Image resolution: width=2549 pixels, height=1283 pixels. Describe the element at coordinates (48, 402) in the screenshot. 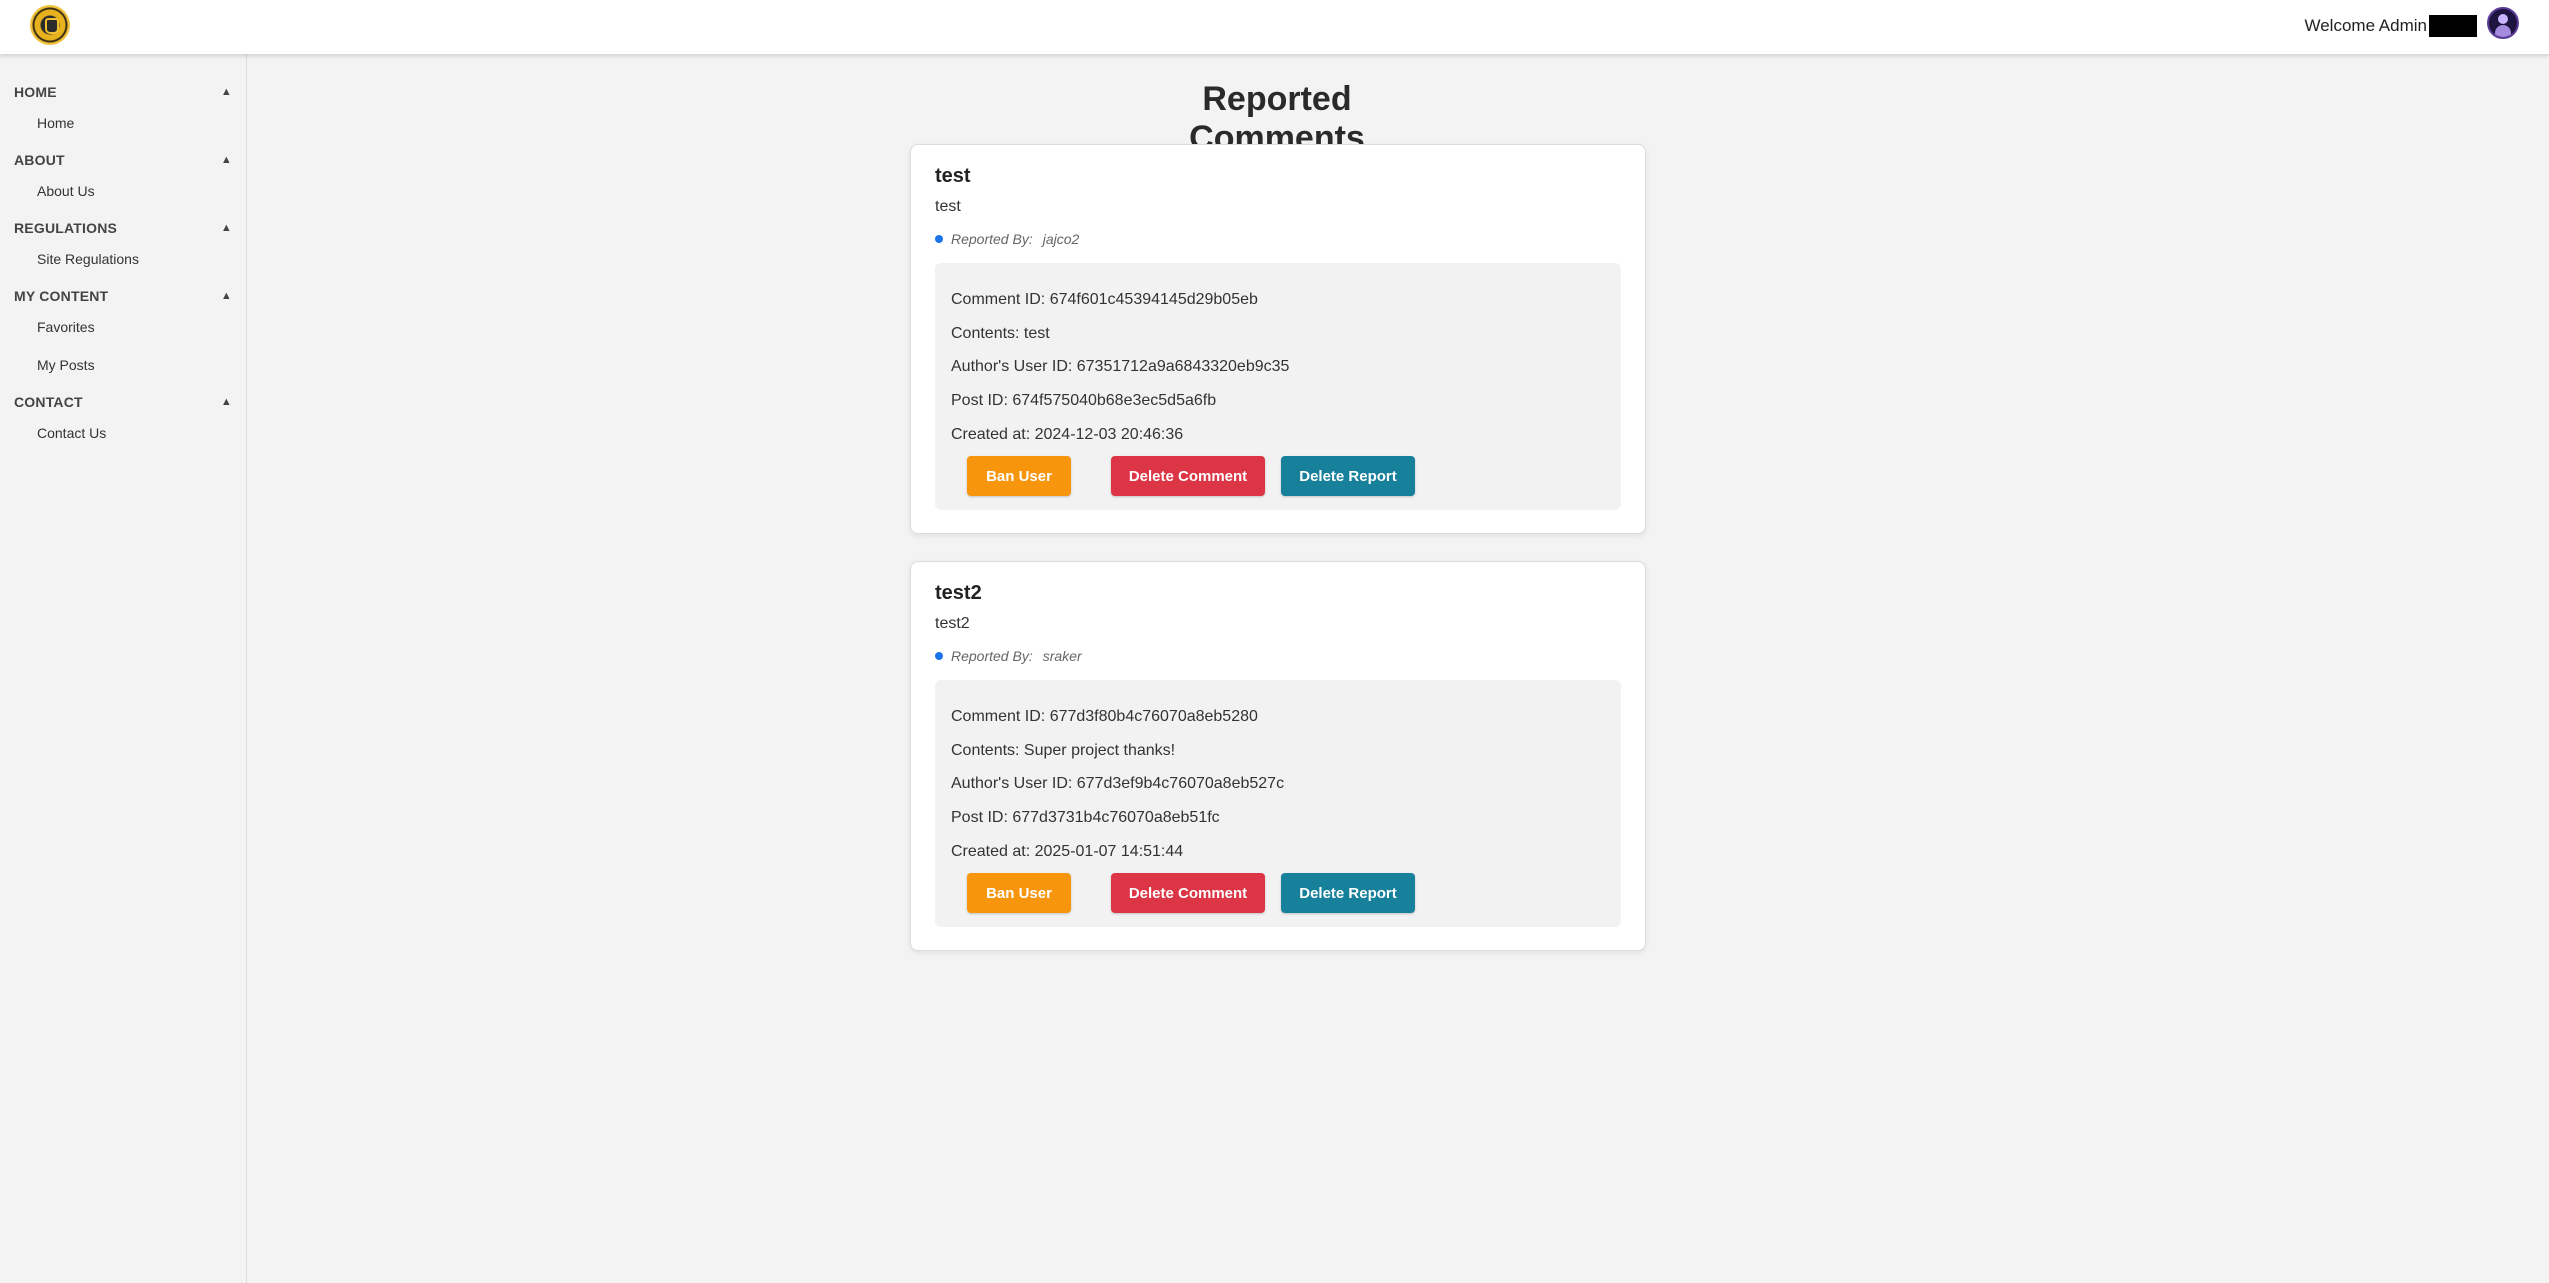

I see `sidebar-section-title: CONTACT` at that location.